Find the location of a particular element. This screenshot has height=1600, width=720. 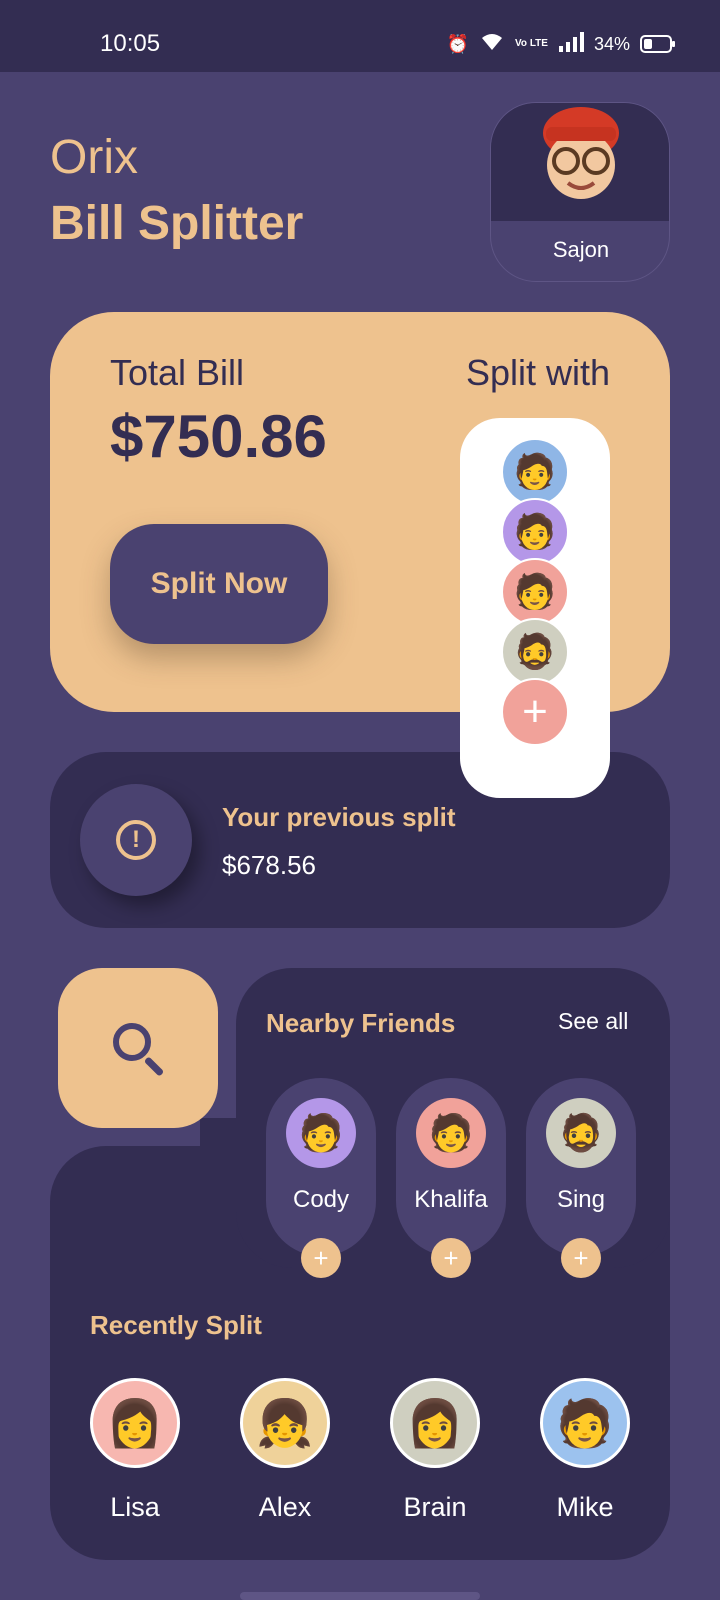

recent-name: Mike is located at coordinates (585, 1507).